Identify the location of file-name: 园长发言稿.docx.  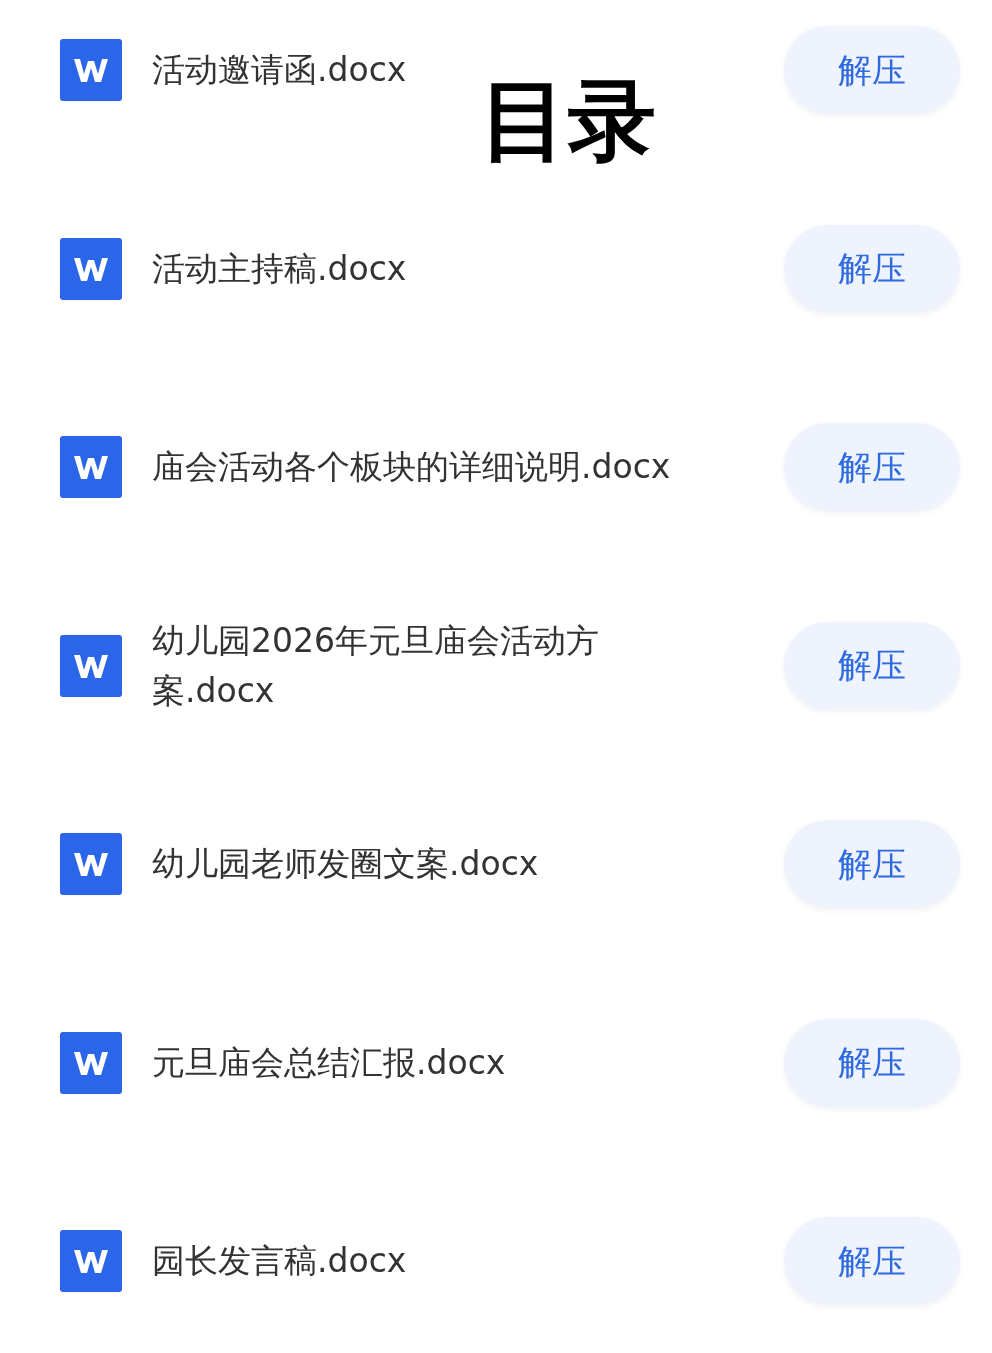
(280, 1261).